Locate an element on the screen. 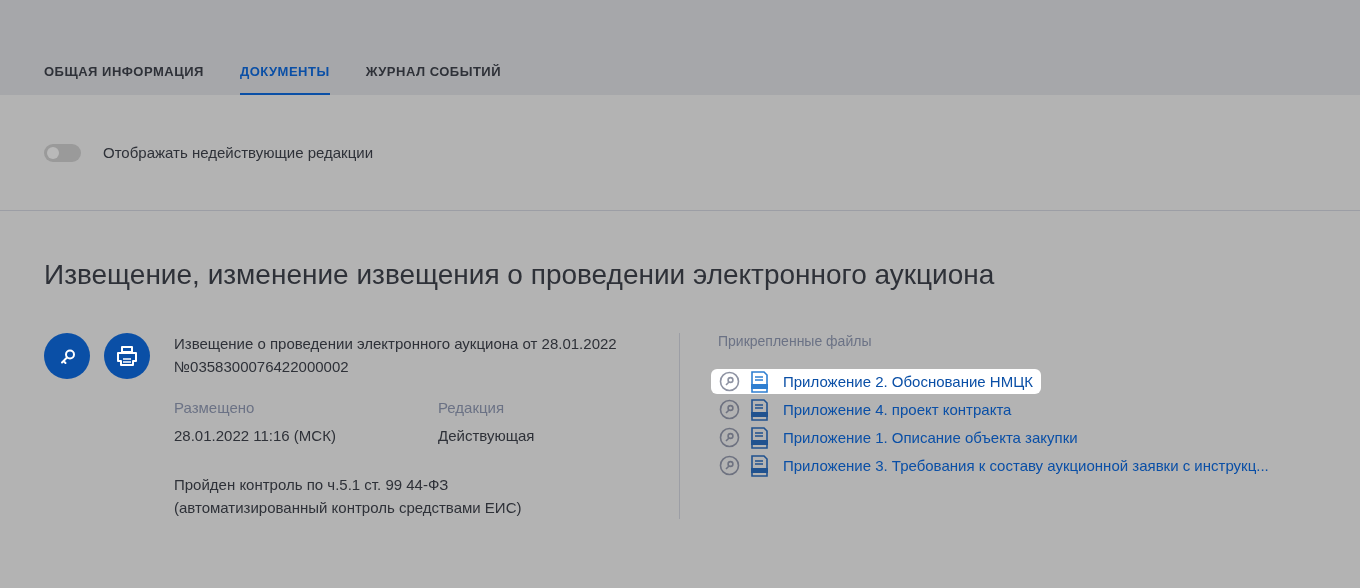 This screenshot has width=1360, height=588. control-note: Пройден контроль по ч.5.1 ст. 99 44-ФЗ (автоматизированный контроль средствами ЕИС) is located at coordinates (348, 496).